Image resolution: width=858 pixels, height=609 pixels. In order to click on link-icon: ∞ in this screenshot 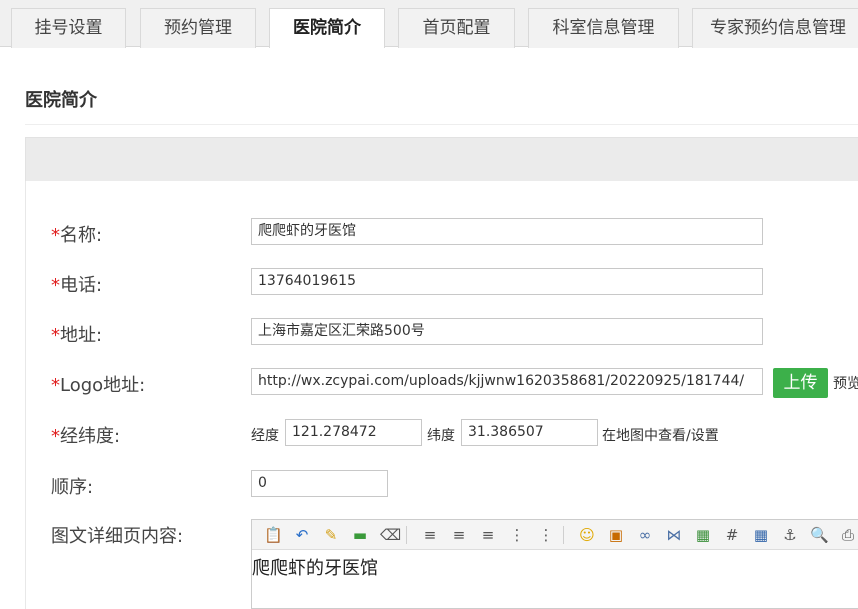, I will do `click(645, 535)`.